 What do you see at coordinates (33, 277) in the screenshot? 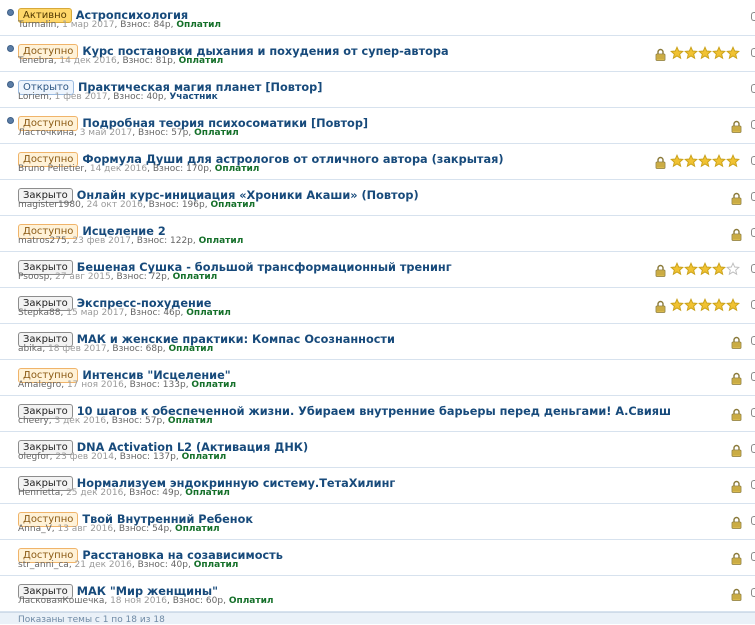
I see `thread-author-link: Psoosp` at bounding box center [33, 277].